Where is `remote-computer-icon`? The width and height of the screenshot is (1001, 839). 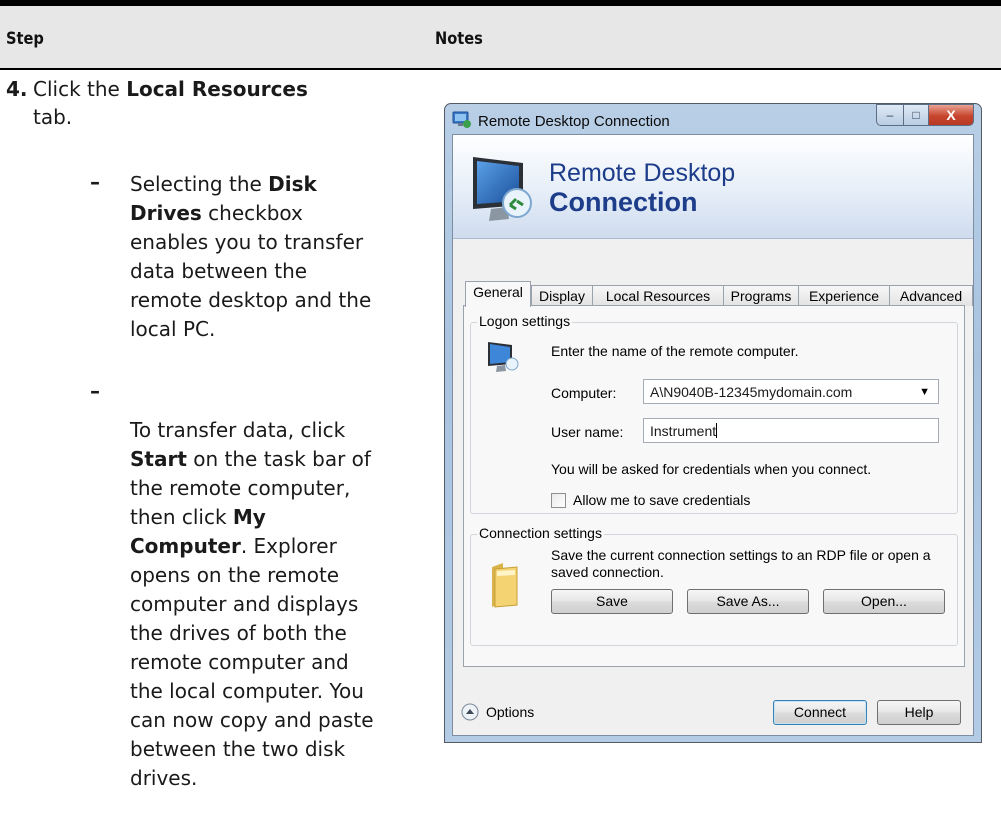
remote-computer-icon is located at coordinates (502, 189).